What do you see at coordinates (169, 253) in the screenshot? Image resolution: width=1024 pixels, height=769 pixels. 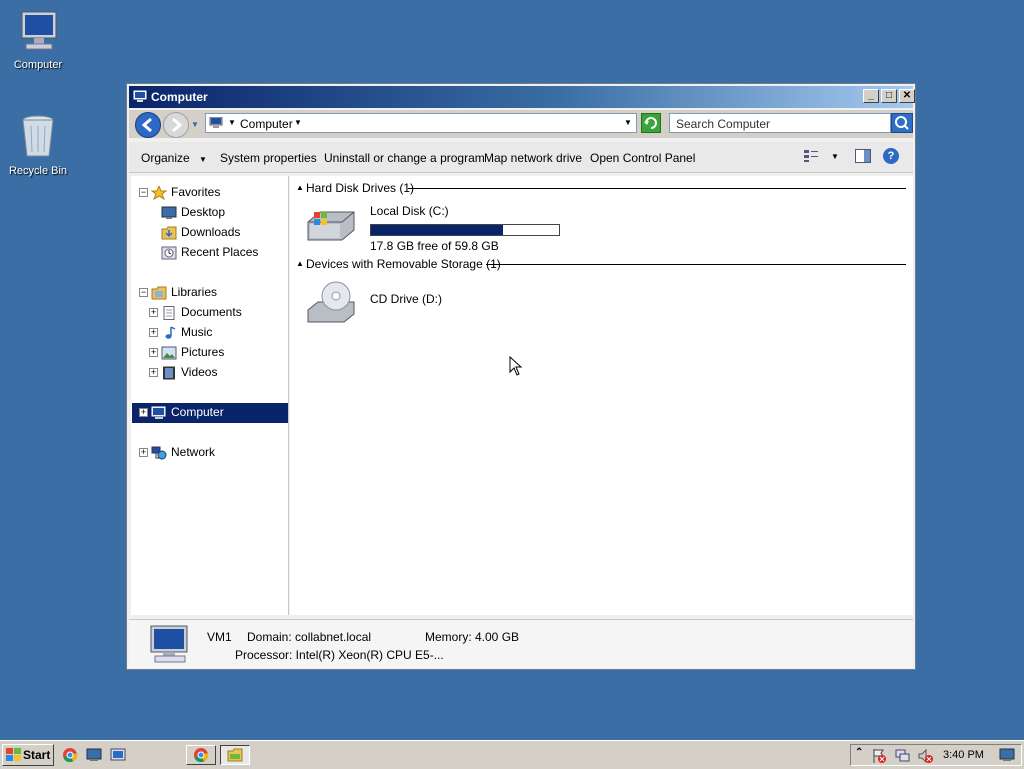 I see `recent-places-icon` at bounding box center [169, 253].